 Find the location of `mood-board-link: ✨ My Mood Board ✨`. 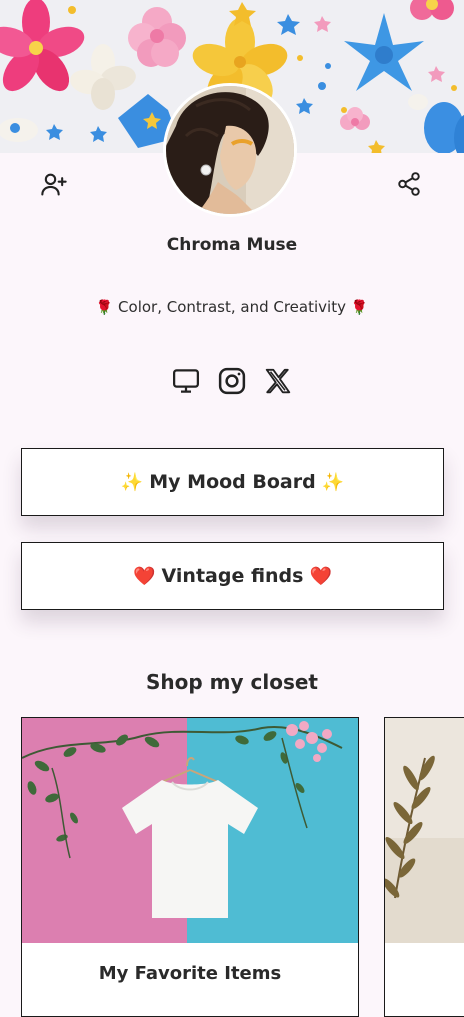

mood-board-link: ✨ My Mood Board ✨ is located at coordinates (232, 482).